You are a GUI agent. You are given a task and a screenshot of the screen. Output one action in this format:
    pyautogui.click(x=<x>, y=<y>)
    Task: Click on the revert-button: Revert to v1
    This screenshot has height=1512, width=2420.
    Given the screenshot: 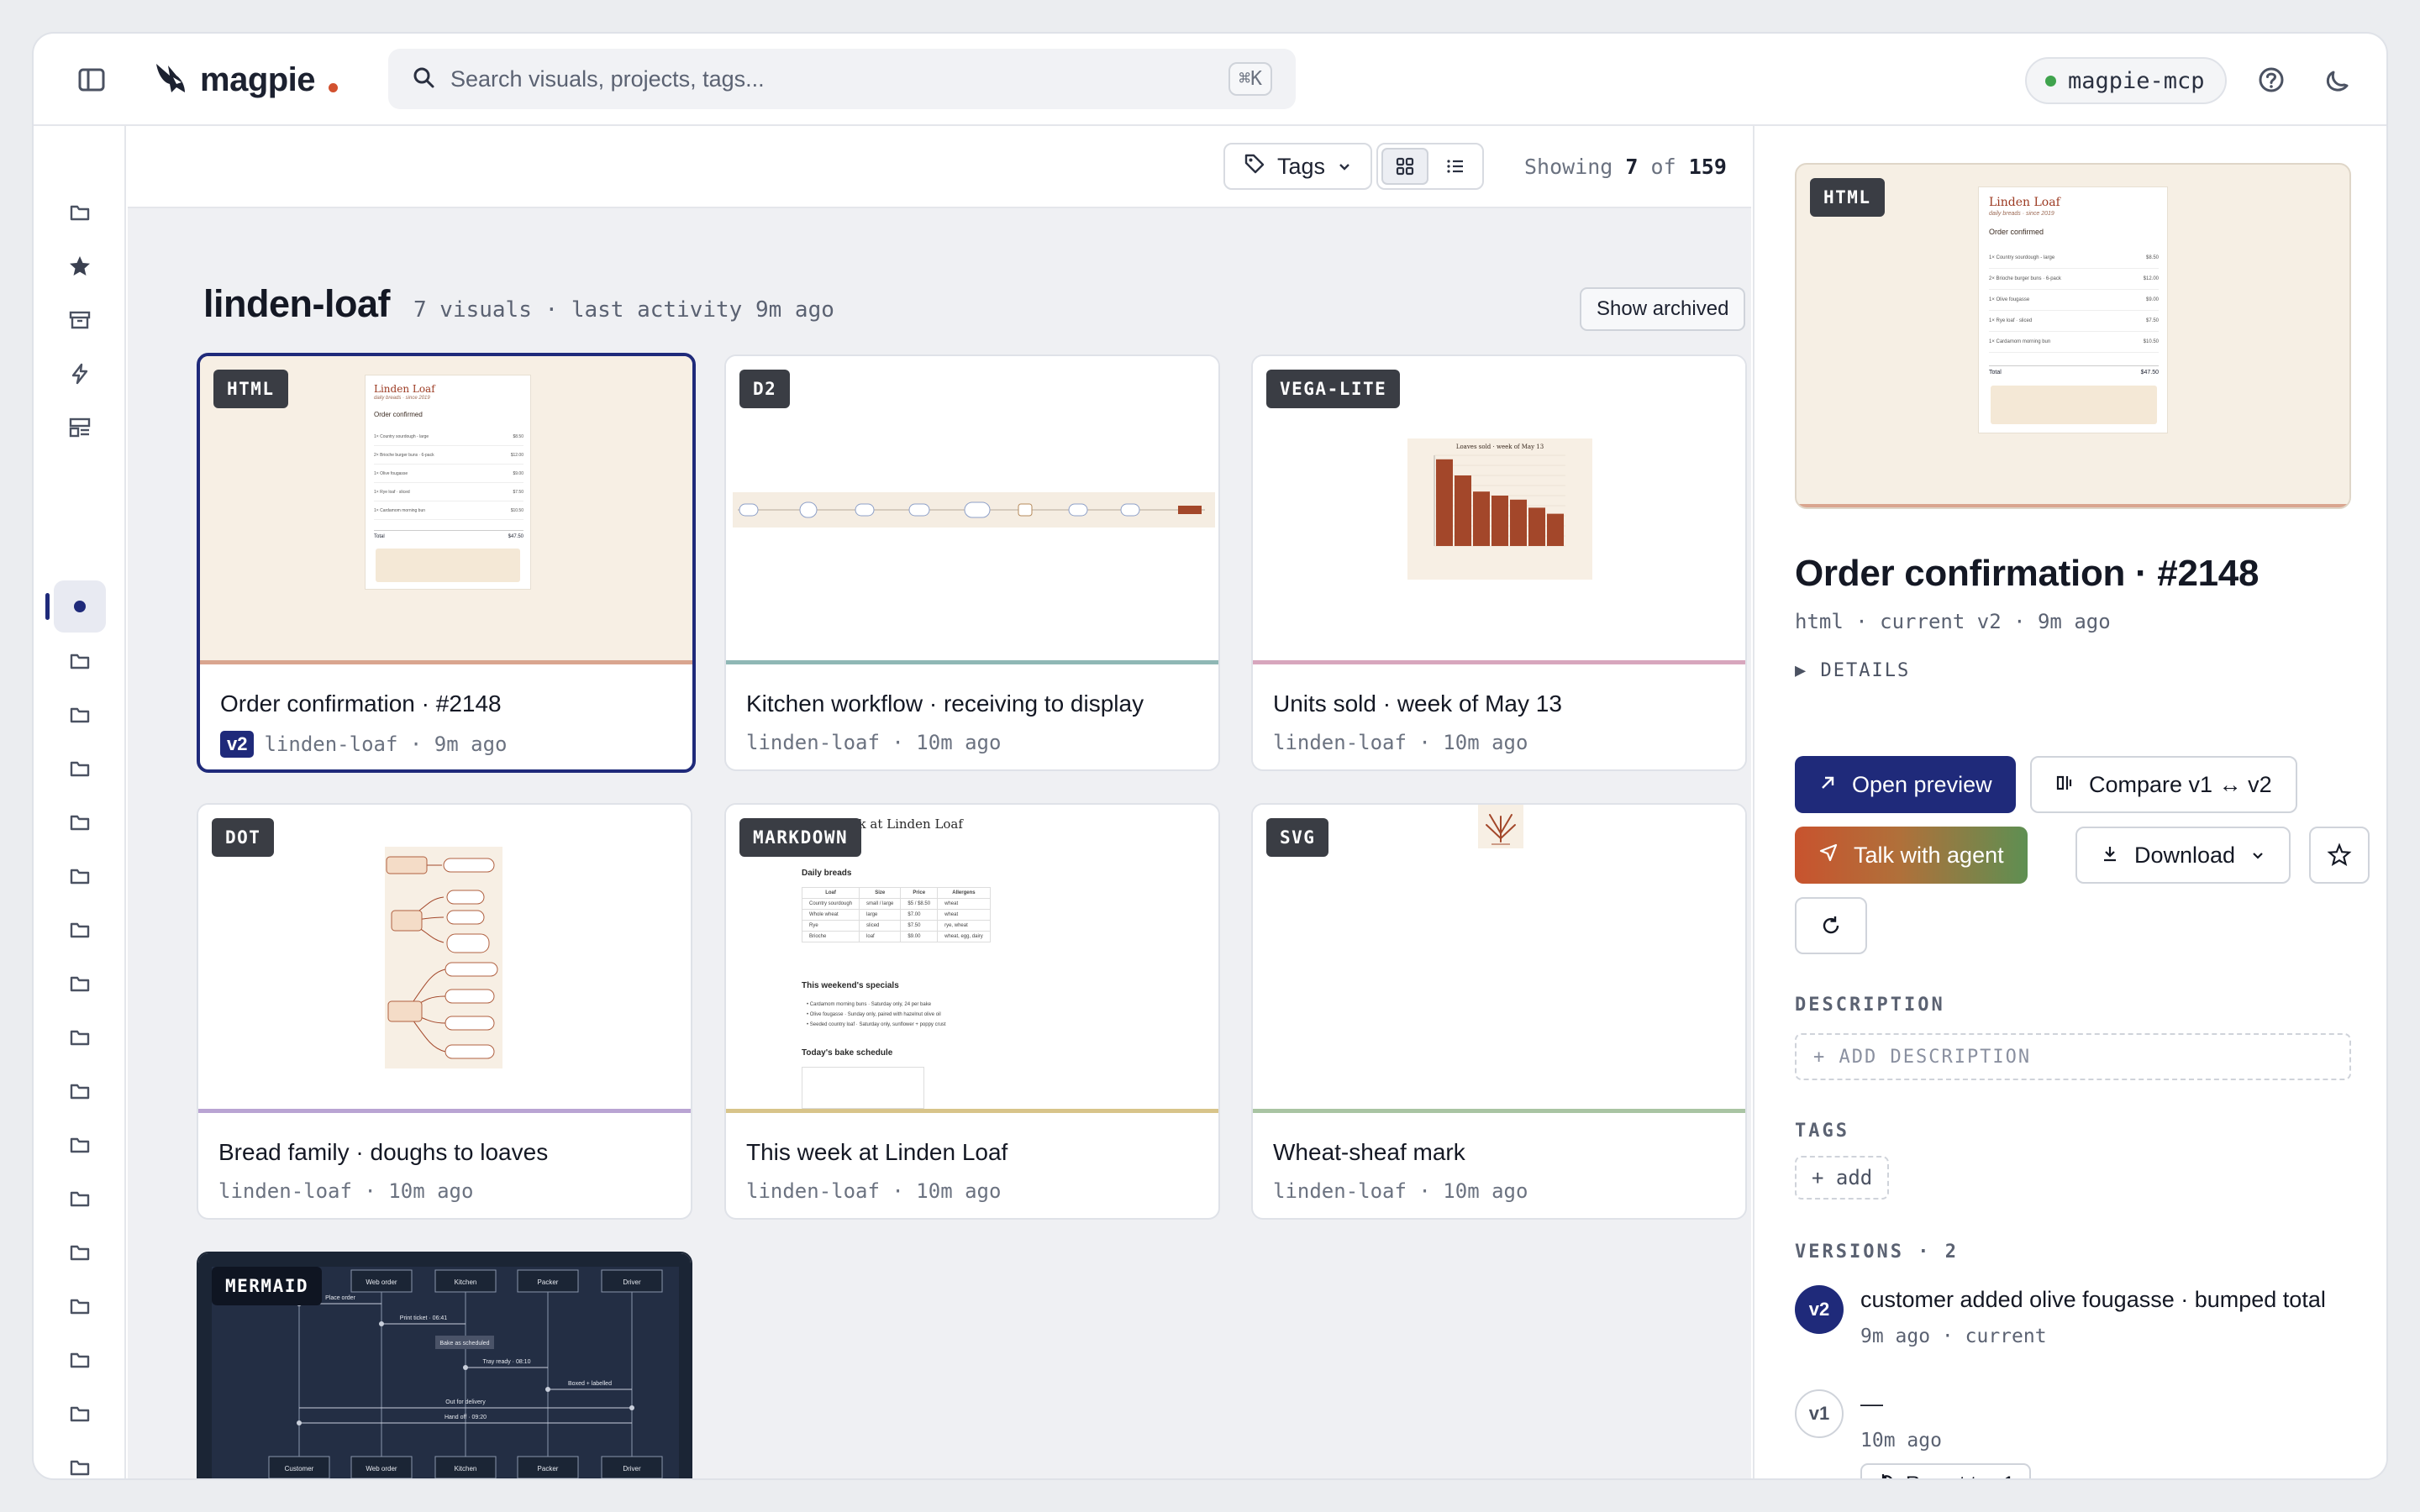 What is the action you would take?
    pyautogui.click(x=1946, y=1470)
    